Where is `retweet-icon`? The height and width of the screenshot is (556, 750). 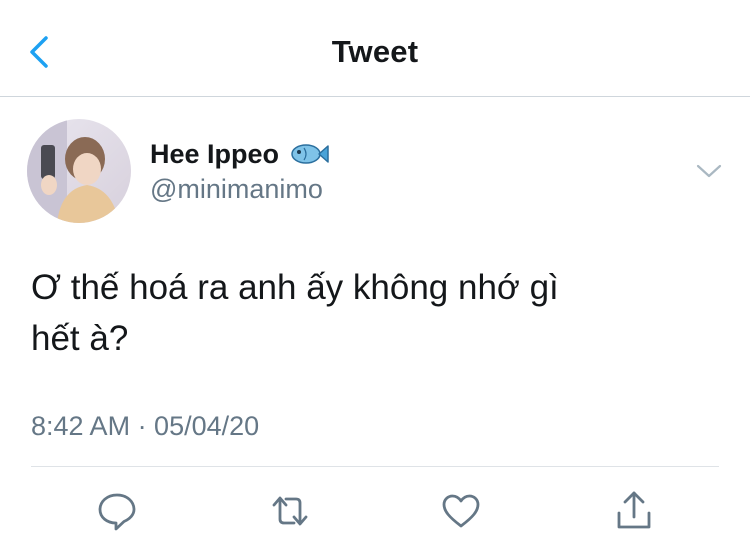
retweet-icon is located at coordinates (290, 511).